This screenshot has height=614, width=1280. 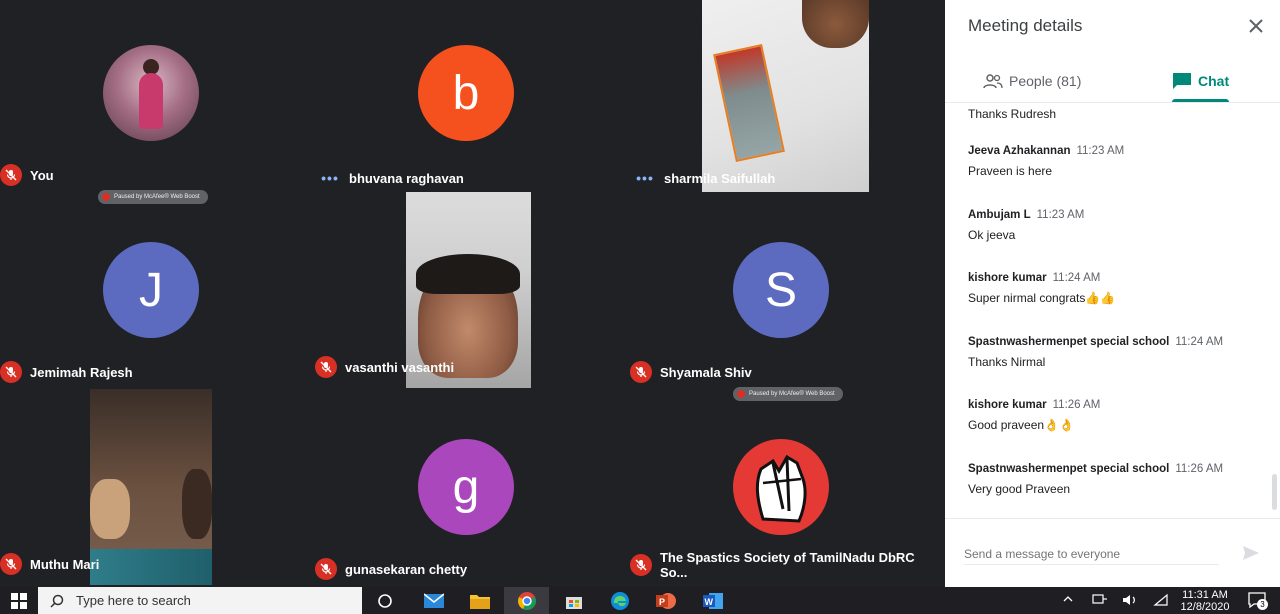 What do you see at coordinates (1214, 81) in the screenshot?
I see `tab-chat-label: Chat` at bounding box center [1214, 81].